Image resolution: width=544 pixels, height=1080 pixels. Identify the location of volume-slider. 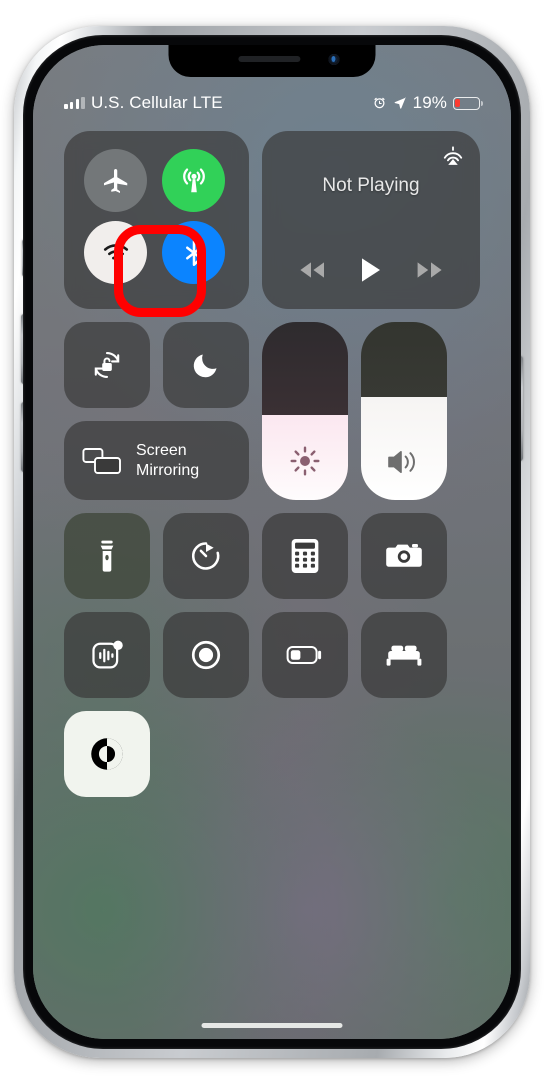
(404, 411).